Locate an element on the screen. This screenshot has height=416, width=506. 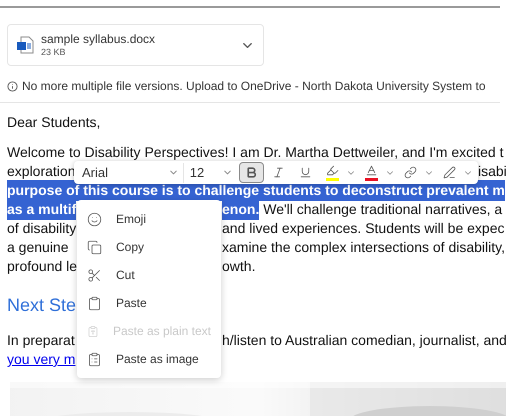
link-icon is located at coordinates (410, 172).